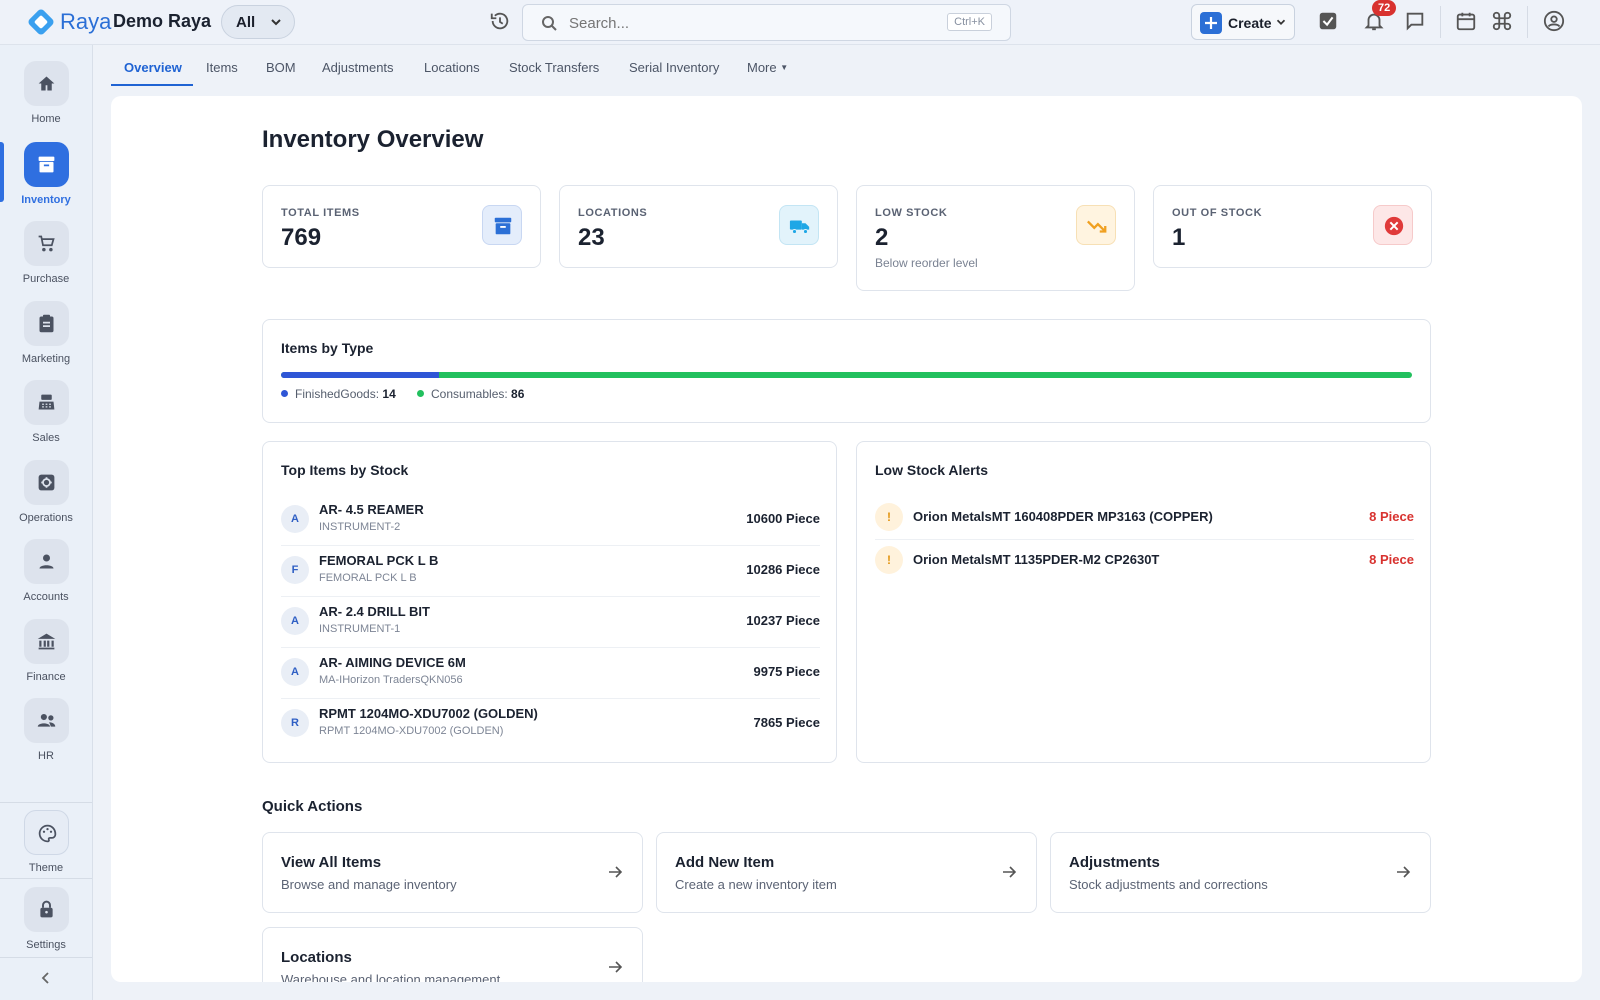  I want to click on inventory-button, so click(46, 164).